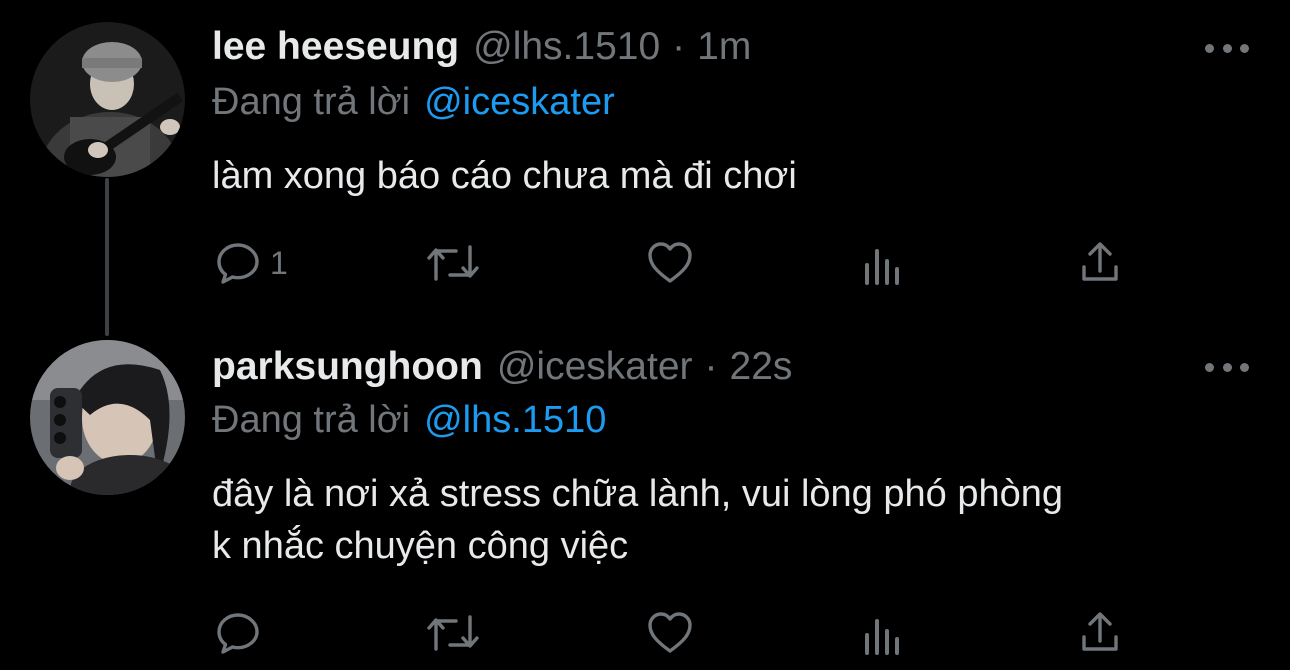 The width and height of the screenshot is (1290, 670). I want to click on tweet-text-line: k nhắc chuyện công việc, so click(420, 546).